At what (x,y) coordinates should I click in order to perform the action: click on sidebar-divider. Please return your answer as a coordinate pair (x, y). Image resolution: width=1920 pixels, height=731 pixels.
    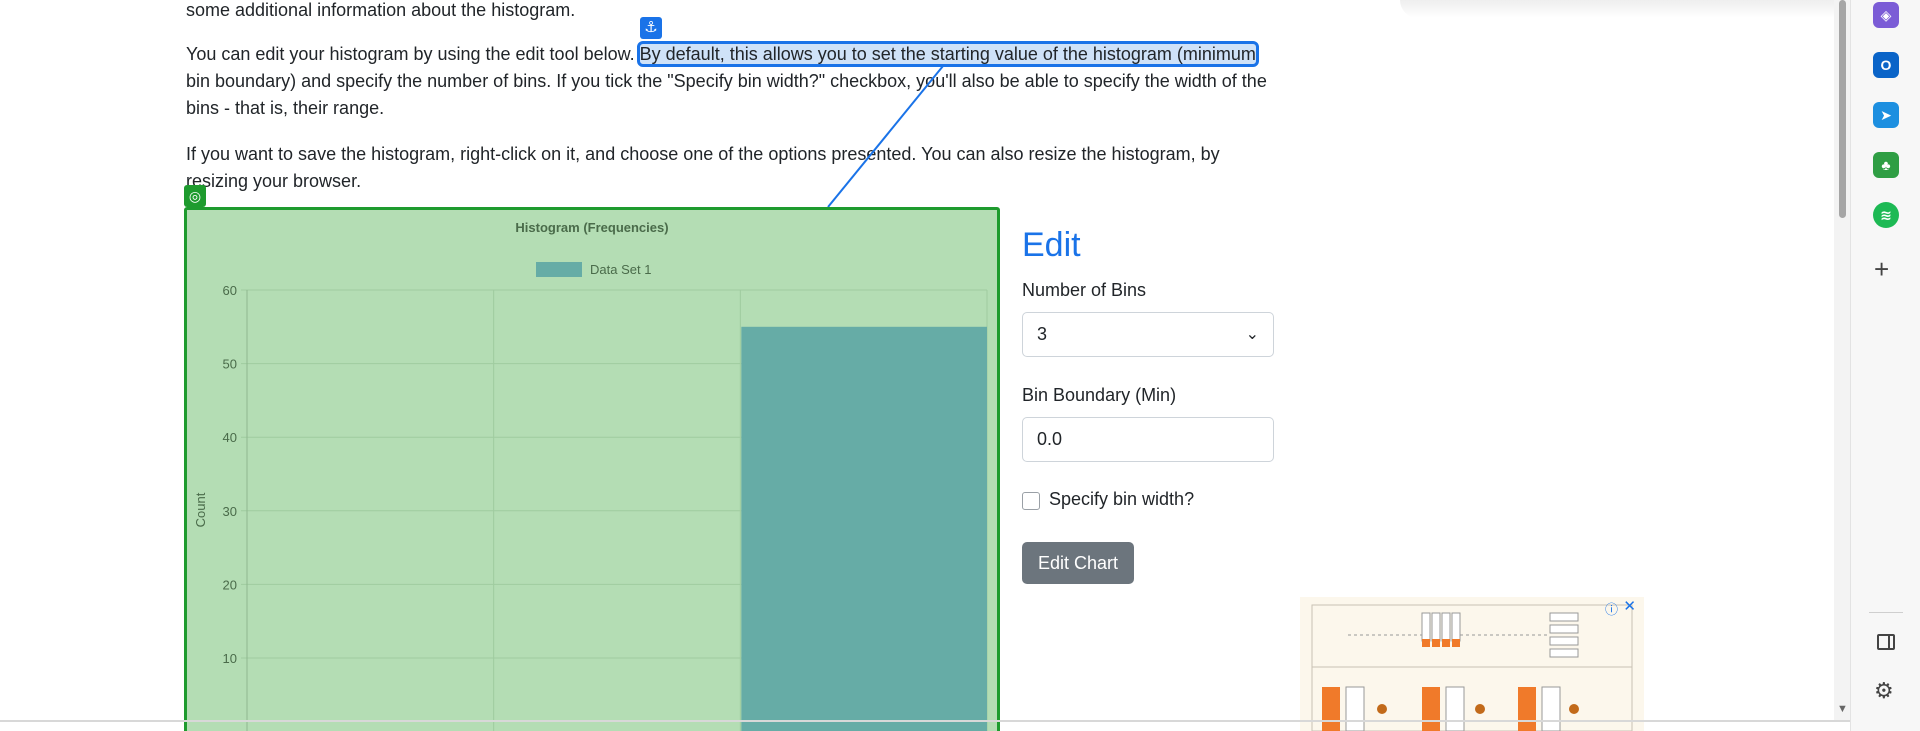
    Looking at the image, I should click on (1886, 612).